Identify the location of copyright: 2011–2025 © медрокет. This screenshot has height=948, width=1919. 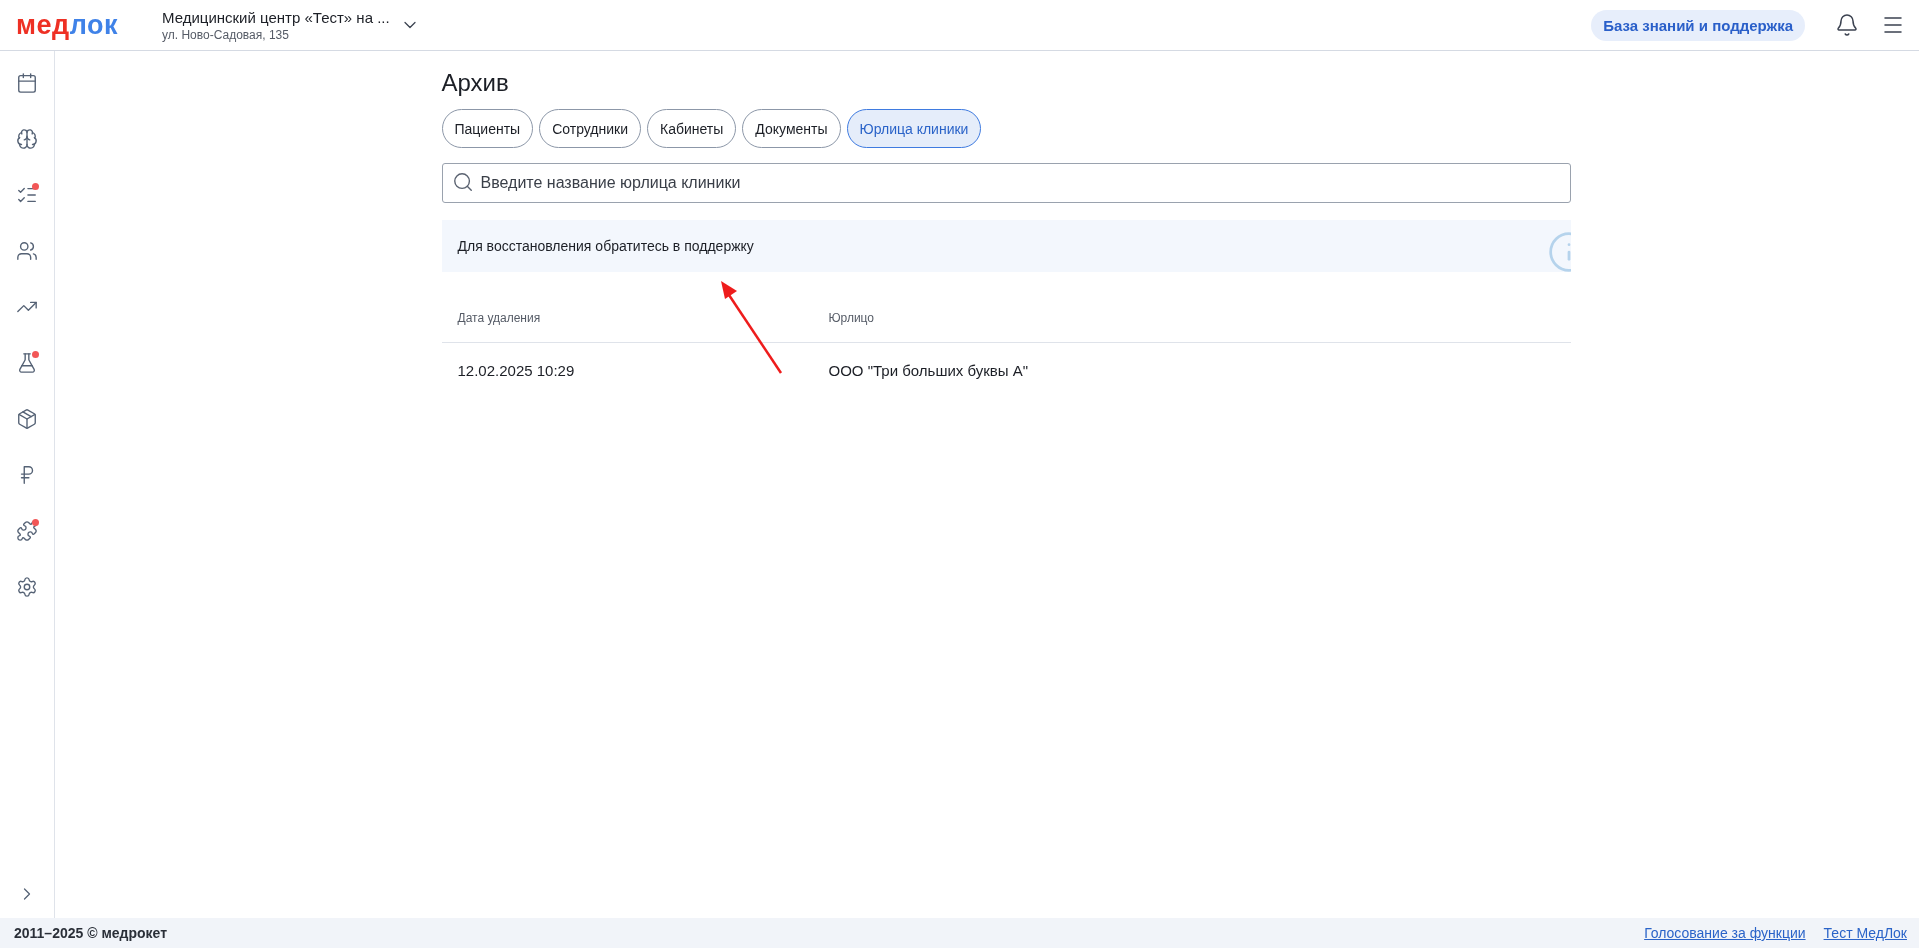
(90, 933).